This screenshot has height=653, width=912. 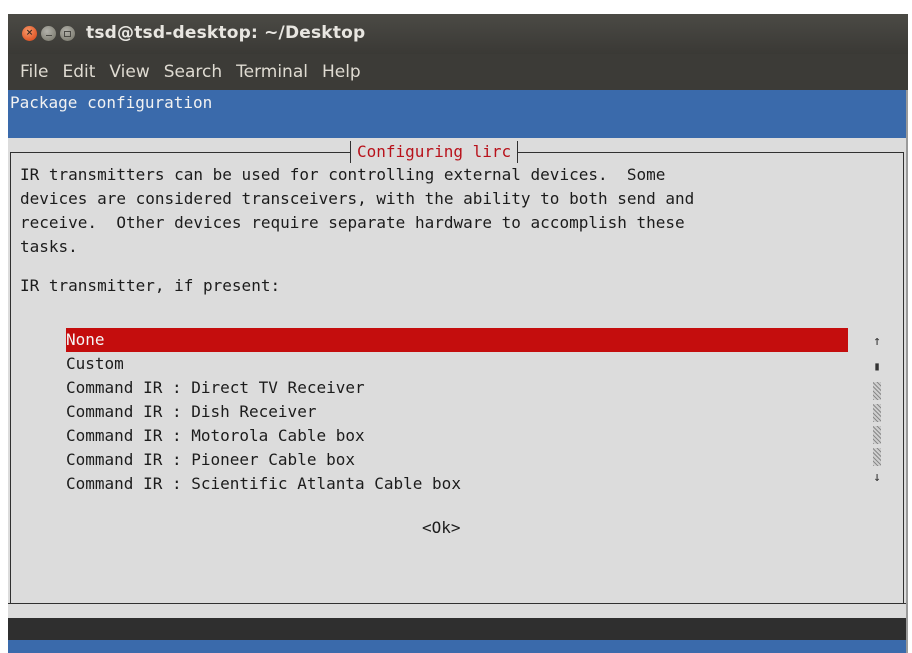 What do you see at coordinates (226, 33) in the screenshot?
I see `window-title: tsd@tsd-desktop: ~/Desktop` at bounding box center [226, 33].